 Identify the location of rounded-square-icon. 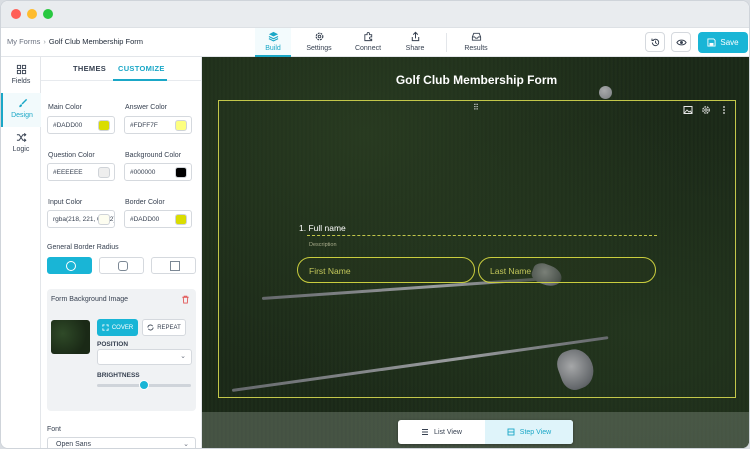
(123, 266).